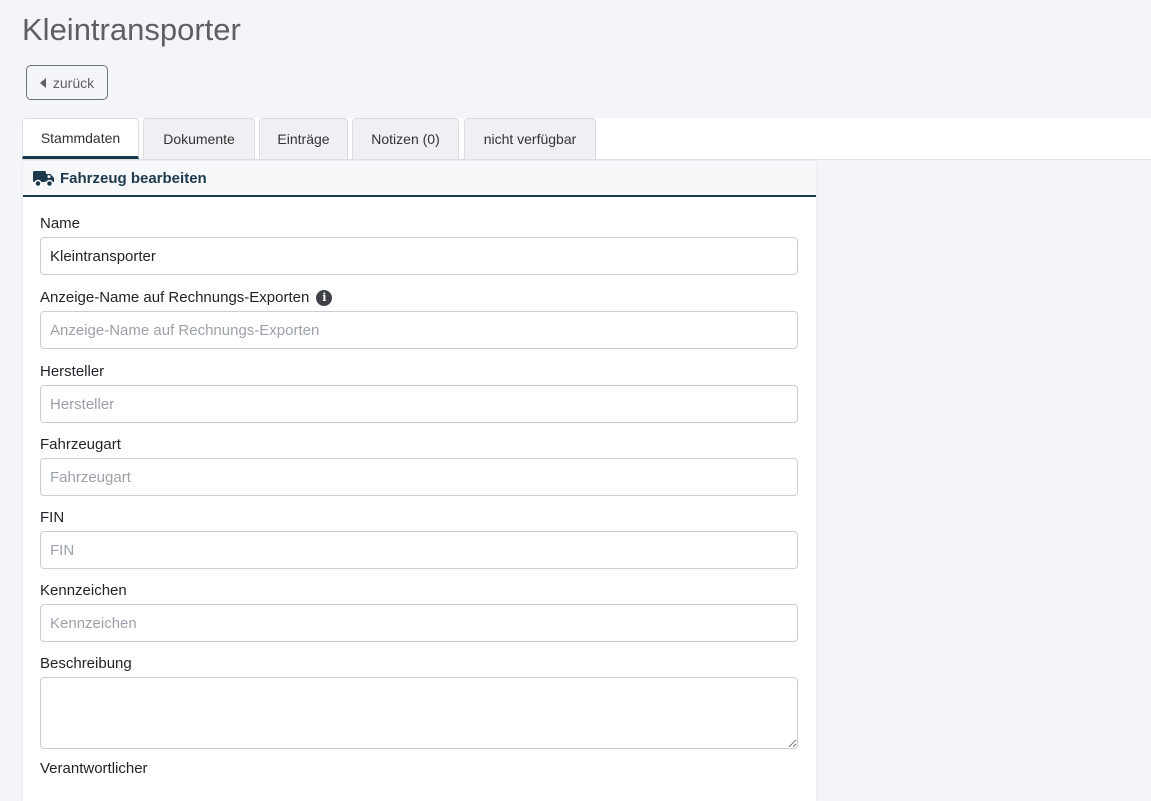  Describe the element at coordinates (419, 550) in the screenshot. I see `fin-input` at that location.